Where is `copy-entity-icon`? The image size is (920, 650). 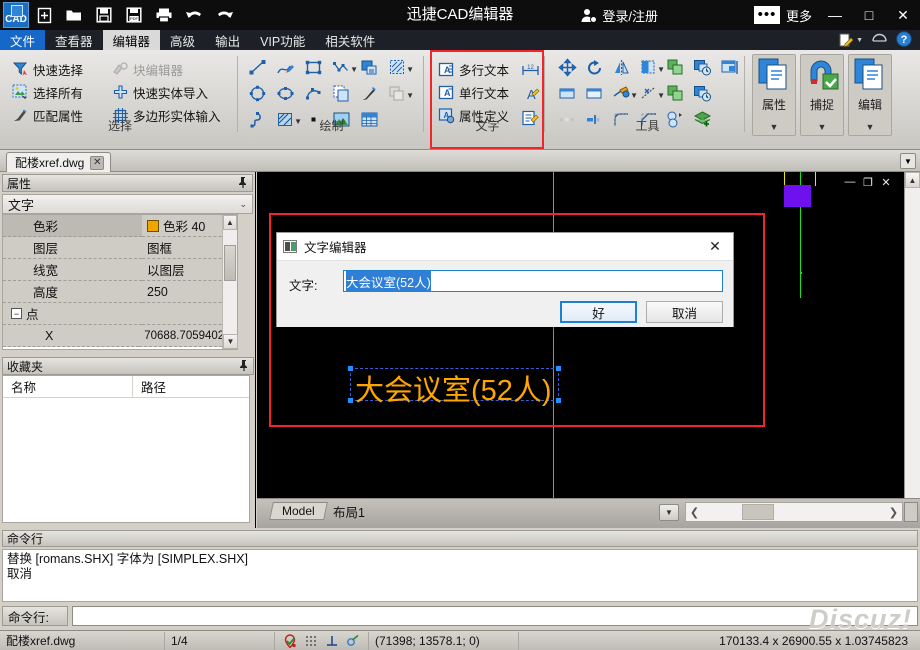 copy-entity-icon is located at coordinates (341, 93).